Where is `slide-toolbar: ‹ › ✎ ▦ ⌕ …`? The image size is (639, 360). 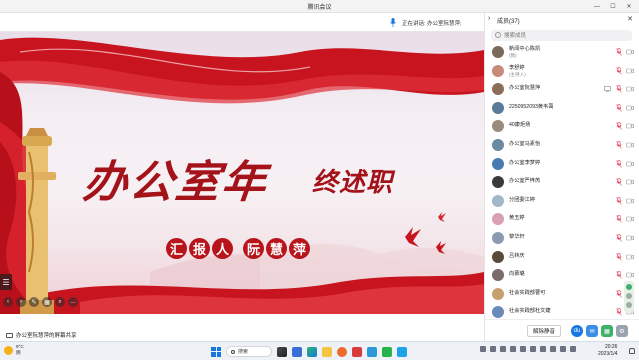
slide-toolbar: ‹ › ✎ ▦ ⌕ … is located at coordinates (39, 302).